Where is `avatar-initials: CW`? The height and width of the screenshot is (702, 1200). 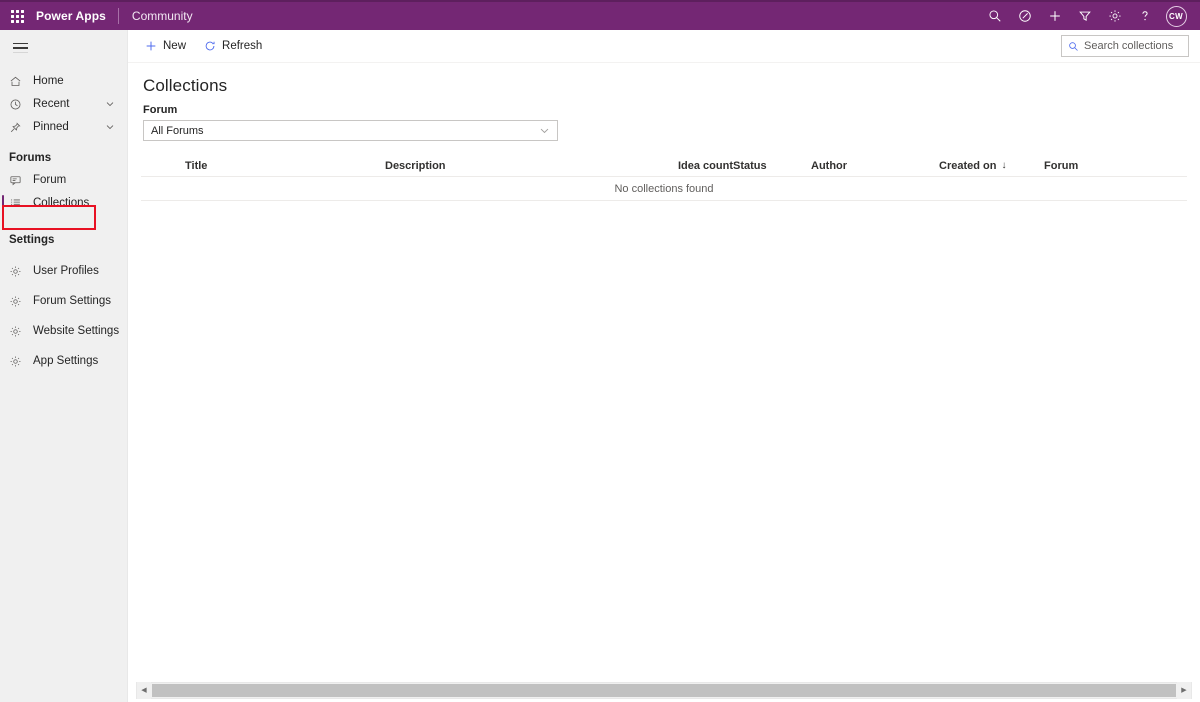 avatar-initials: CW is located at coordinates (1176, 16).